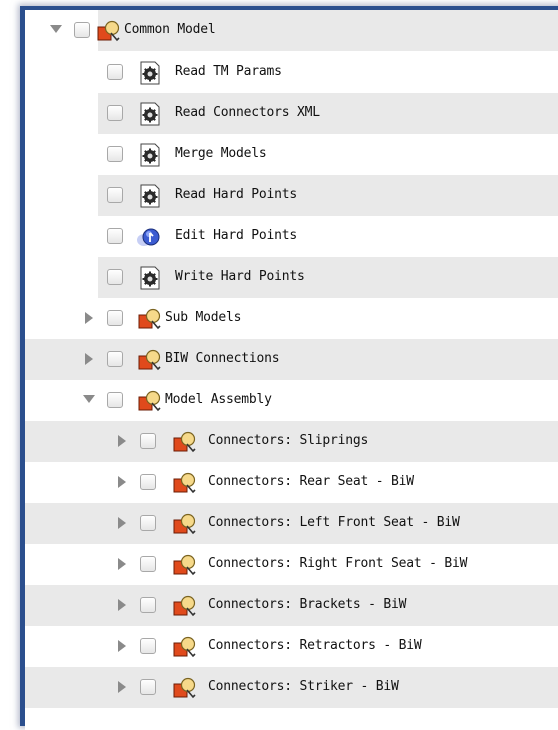 Image resolution: width=558 pixels, height=730 pixels. What do you see at coordinates (203, 317) in the screenshot?
I see `tree-row-label: Sub Models` at bounding box center [203, 317].